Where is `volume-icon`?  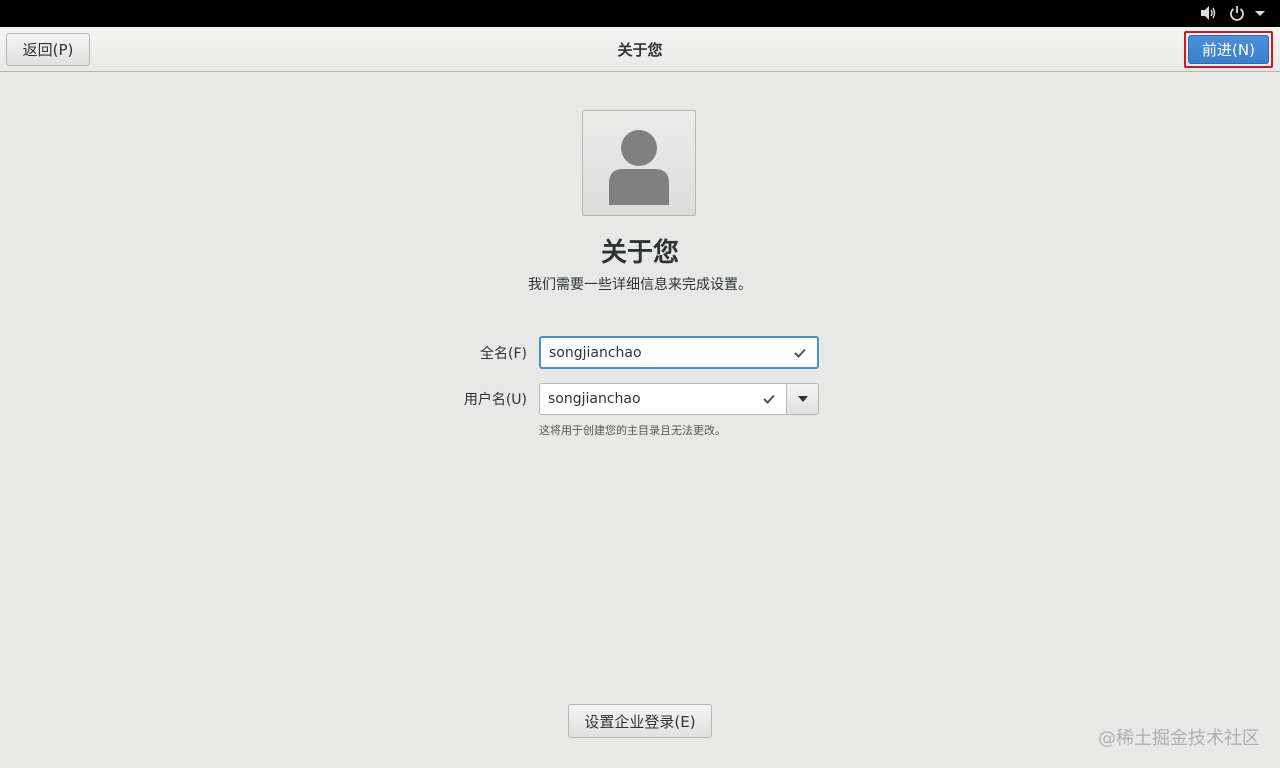
volume-icon is located at coordinates (1208, 13).